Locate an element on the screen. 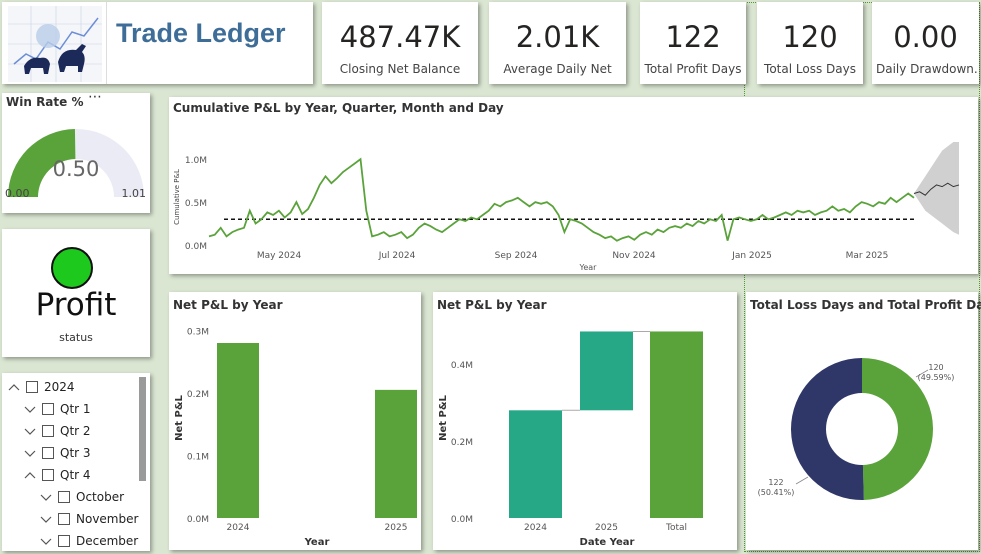 The height and width of the screenshot is (554, 981). status-label: Profit is located at coordinates (76, 305).